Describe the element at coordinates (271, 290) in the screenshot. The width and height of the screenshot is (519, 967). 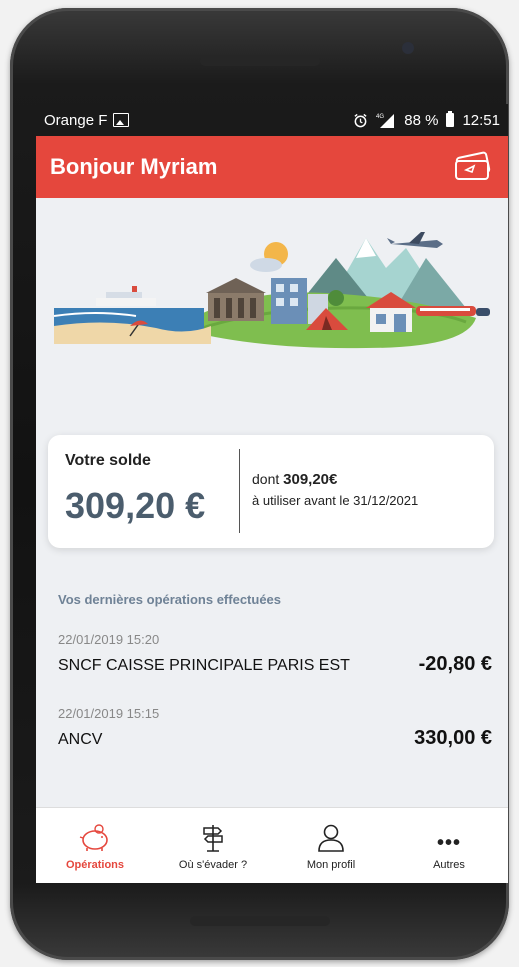
I see `holiday-landscape-image` at that location.